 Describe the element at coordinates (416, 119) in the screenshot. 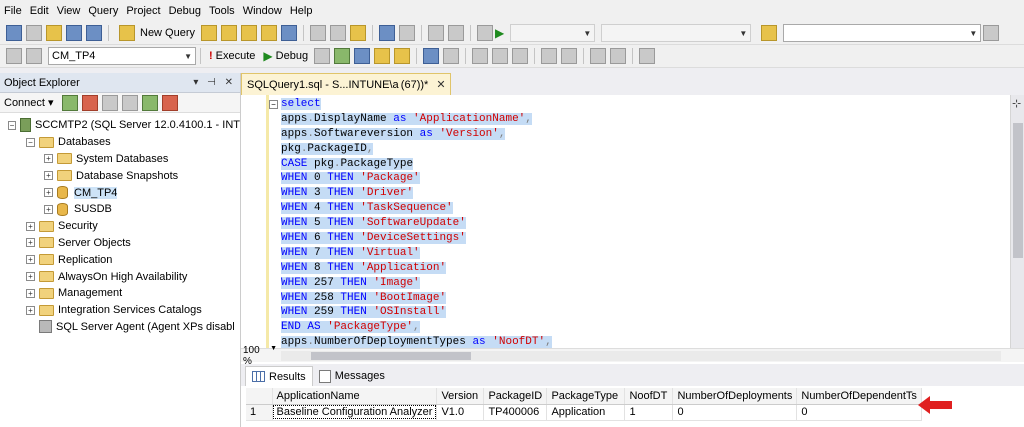

I see `code-line: apps.DisplayName as 'ApplicationName',` at that location.